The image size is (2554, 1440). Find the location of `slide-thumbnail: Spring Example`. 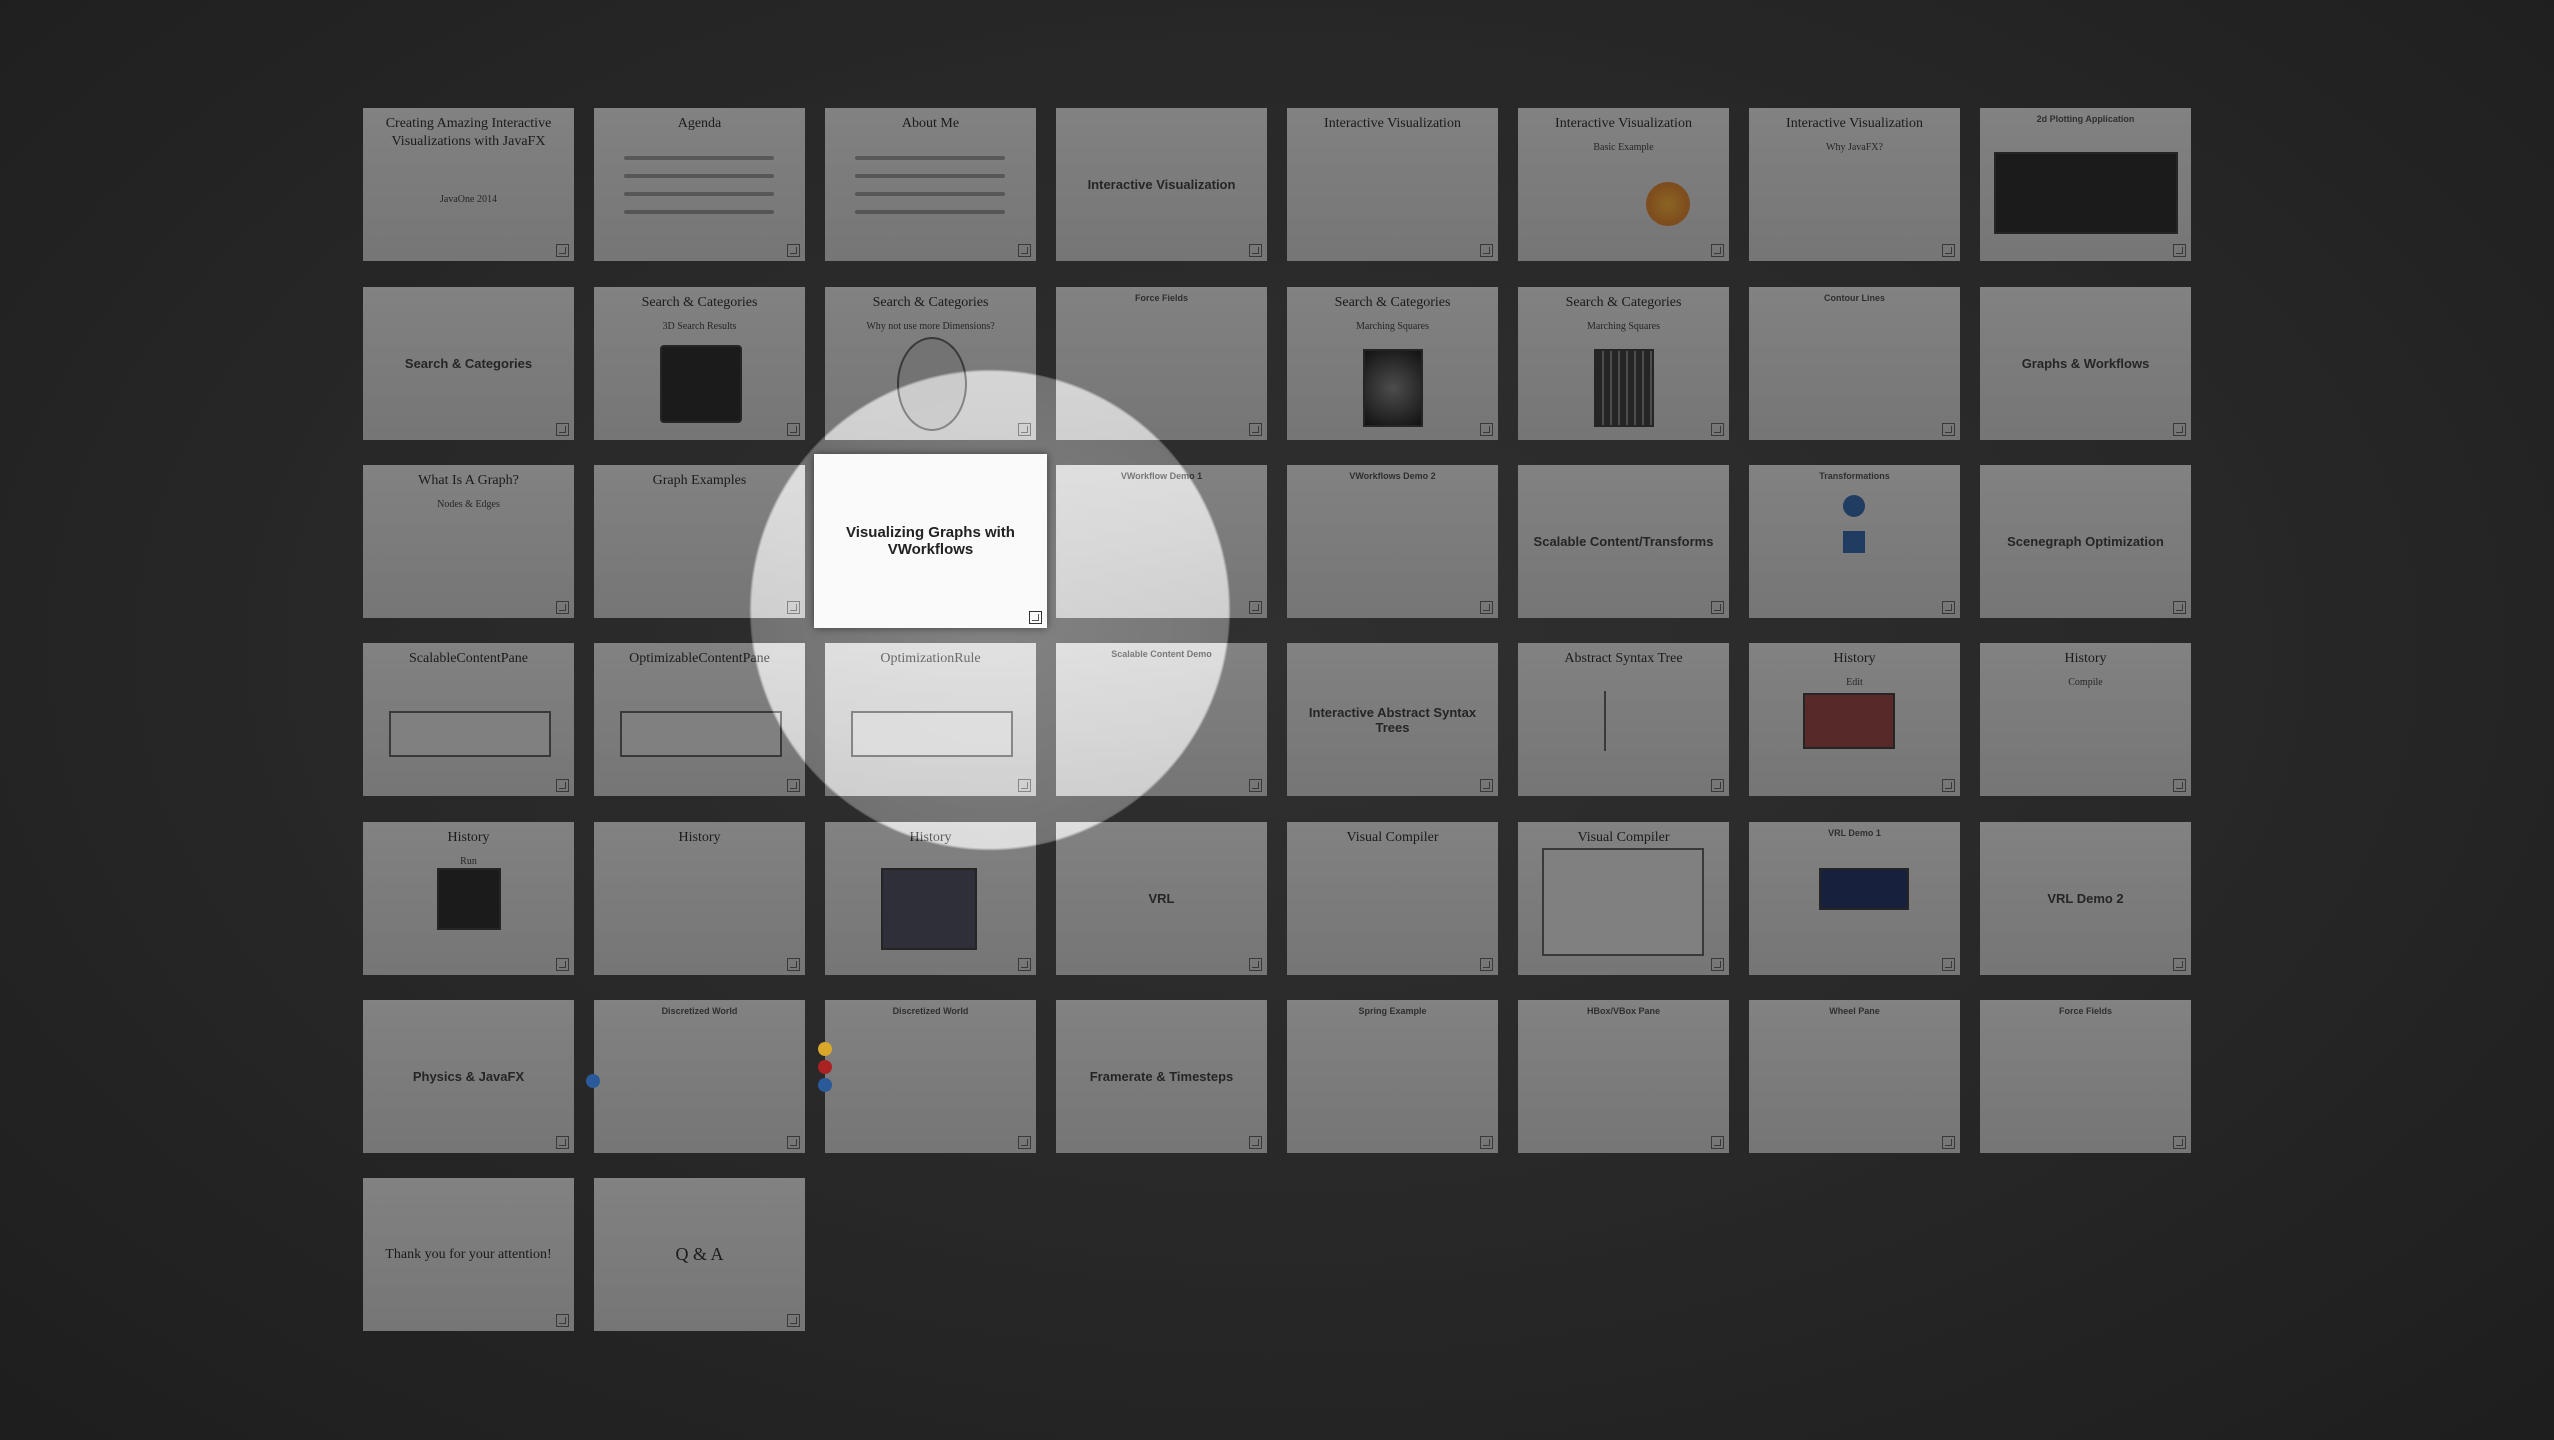

slide-thumbnail: Spring Example is located at coordinates (1392, 1076).